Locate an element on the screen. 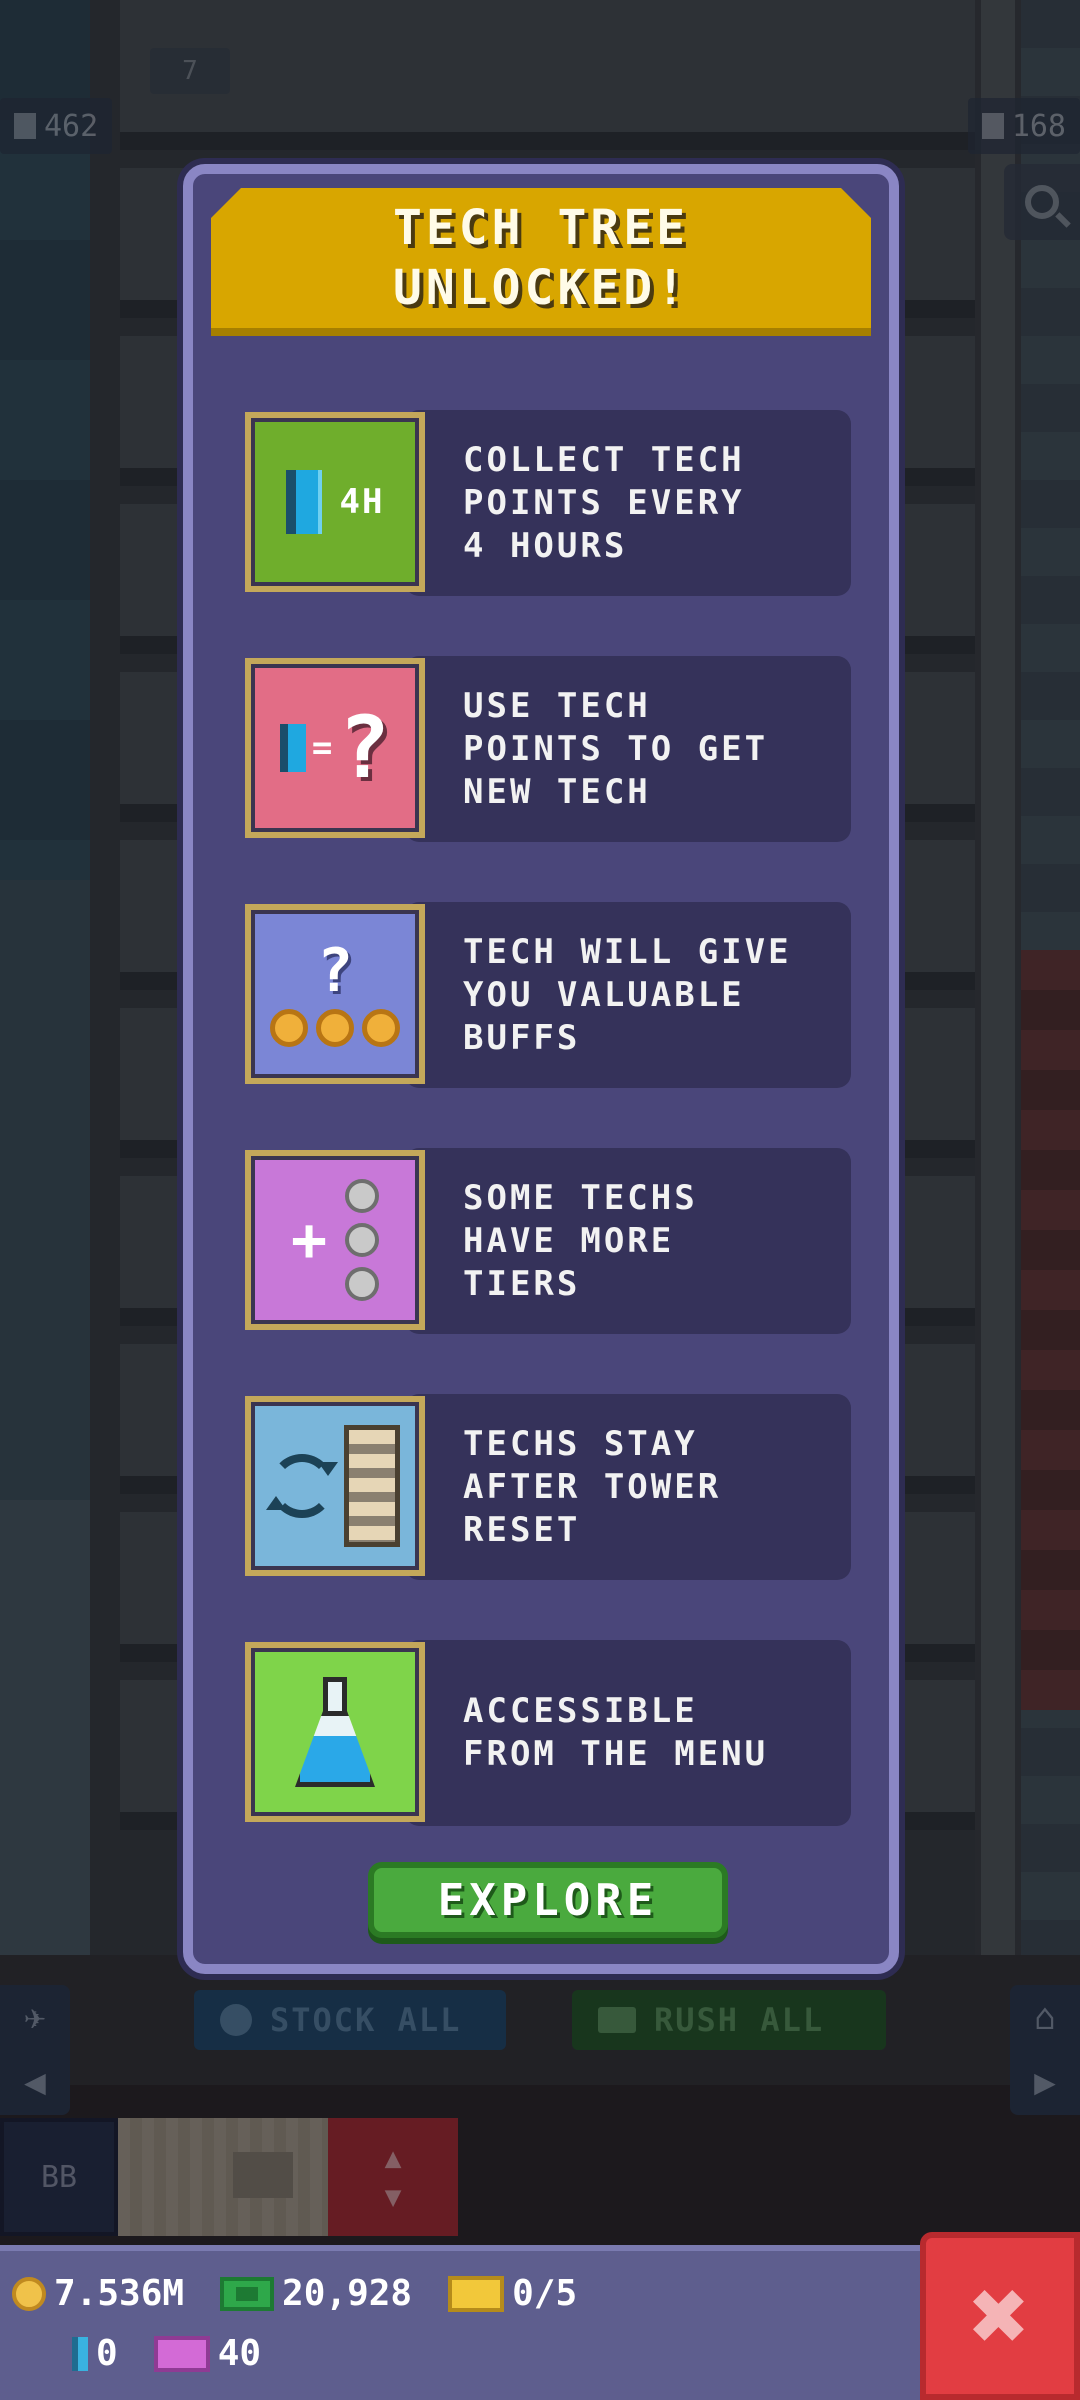 The width and height of the screenshot is (1080, 2400). modal-header: TECH TREE UNLOCKED! is located at coordinates (541, 262).